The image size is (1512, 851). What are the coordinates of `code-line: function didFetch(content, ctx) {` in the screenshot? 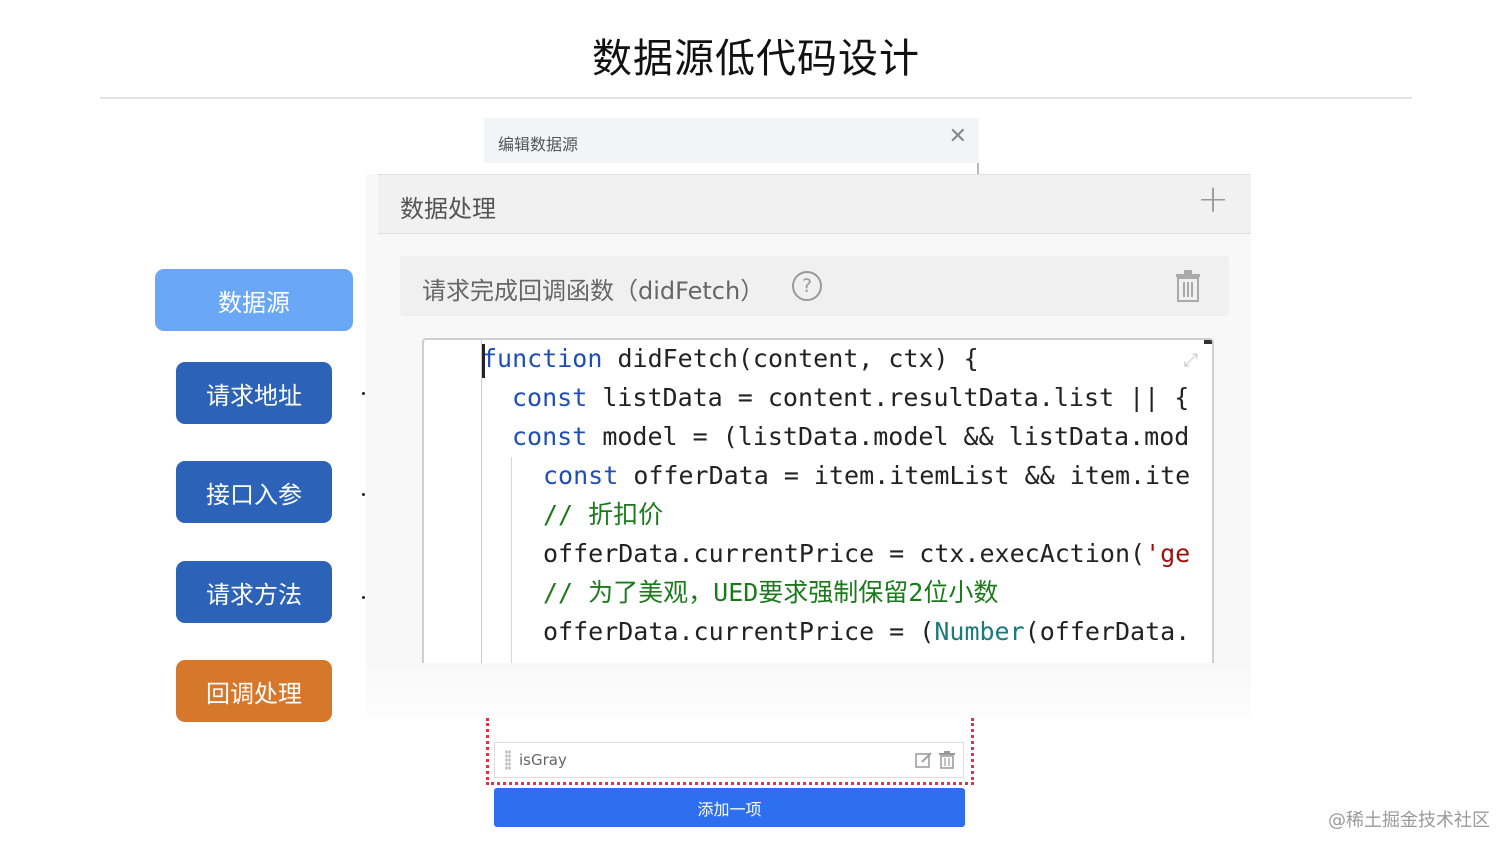 It's located at (730, 358).